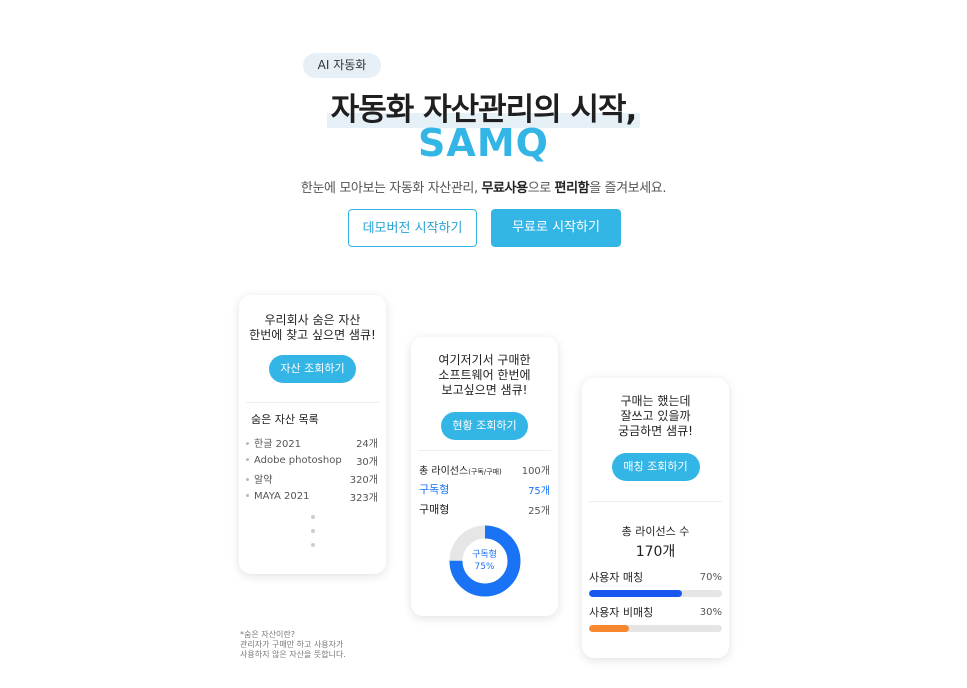 Image resolution: width=967 pixels, height=688 pixels. I want to click on card-heading: 우리회사 숨은 자산 한번에 찾고 싶으면 샘큐!, so click(312, 319).